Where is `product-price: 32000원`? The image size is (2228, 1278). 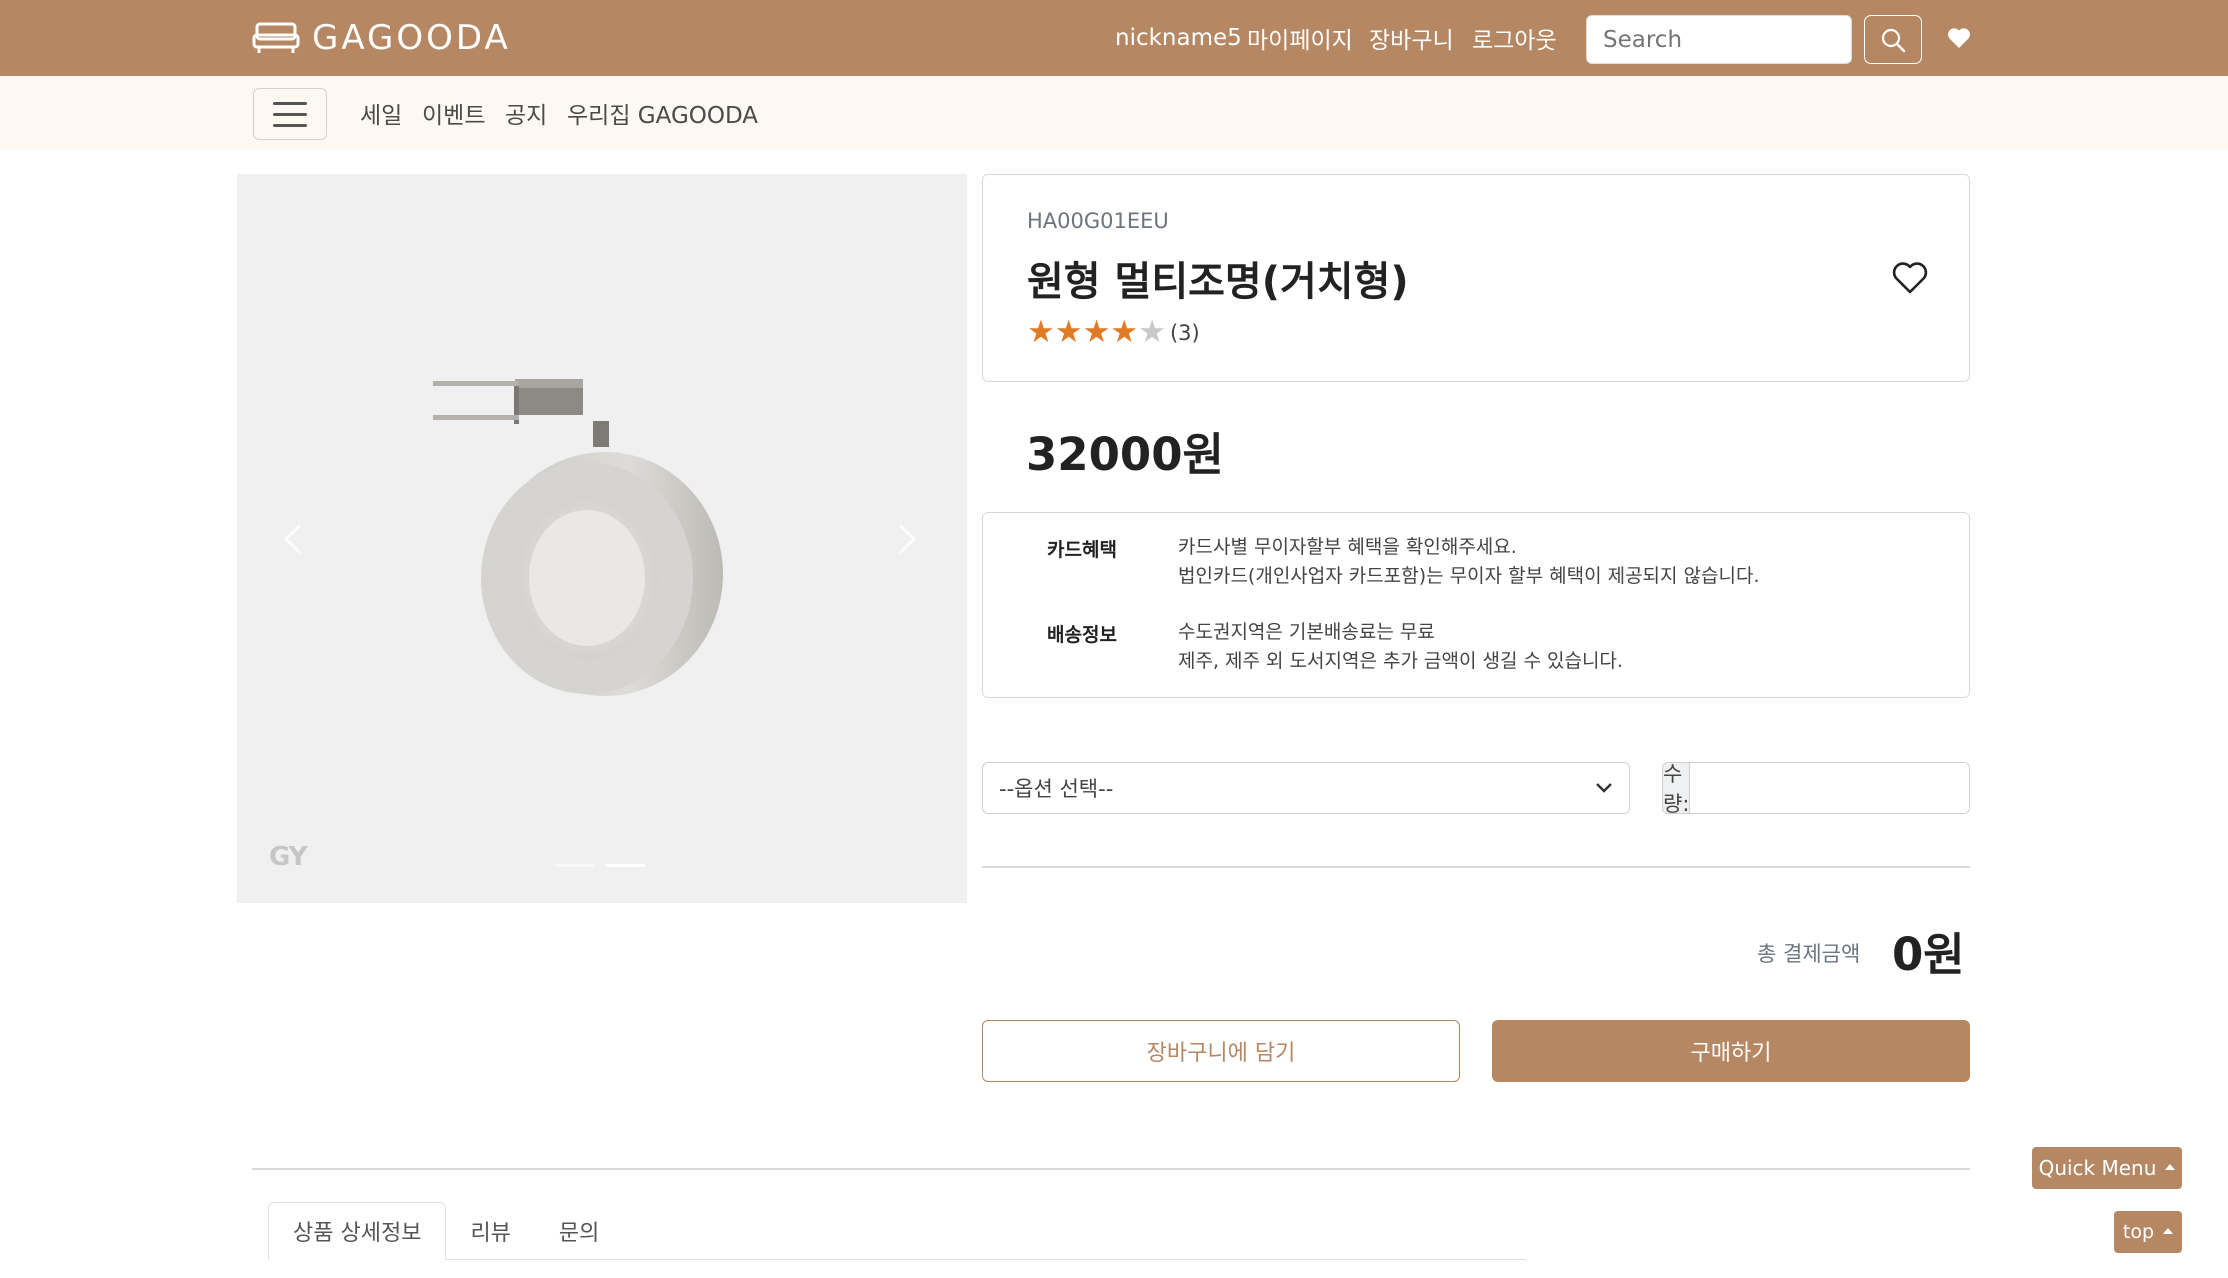
product-price: 32000원 is located at coordinates (1125, 454).